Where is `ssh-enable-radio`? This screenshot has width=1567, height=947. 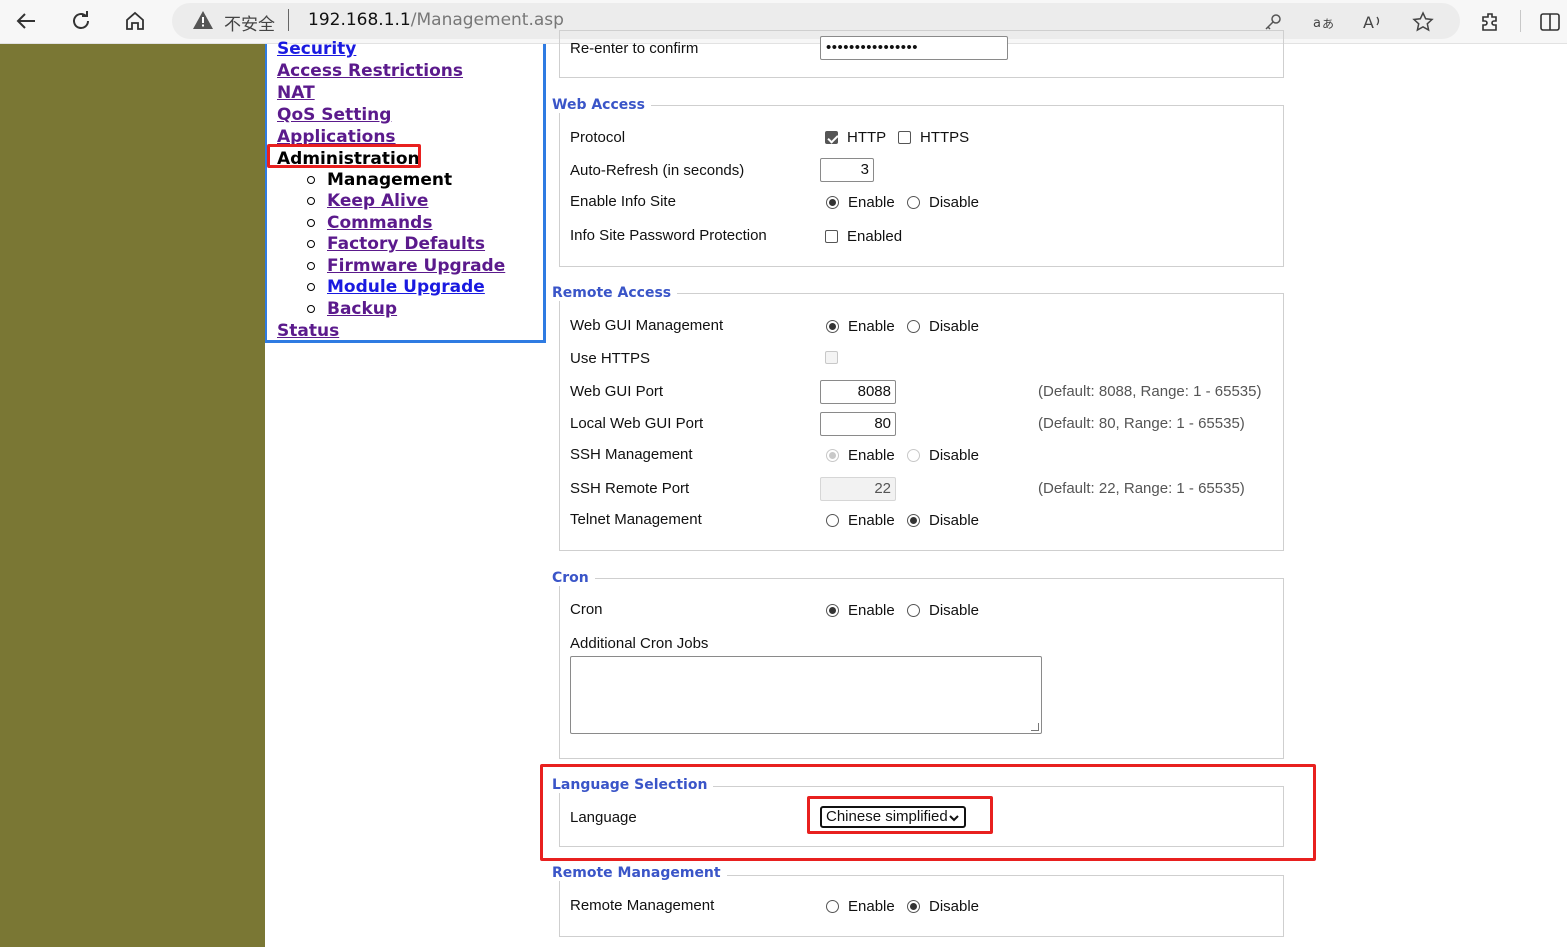 ssh-enable-radio is located at coordinates (832, 455).